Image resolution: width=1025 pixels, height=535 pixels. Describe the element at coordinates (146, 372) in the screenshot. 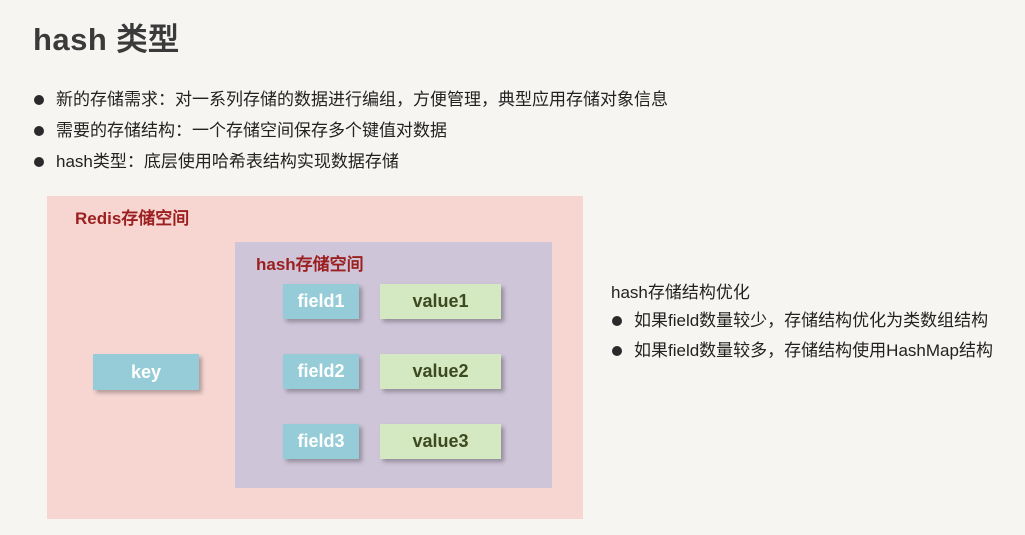

I see `key-box: key` at that location.